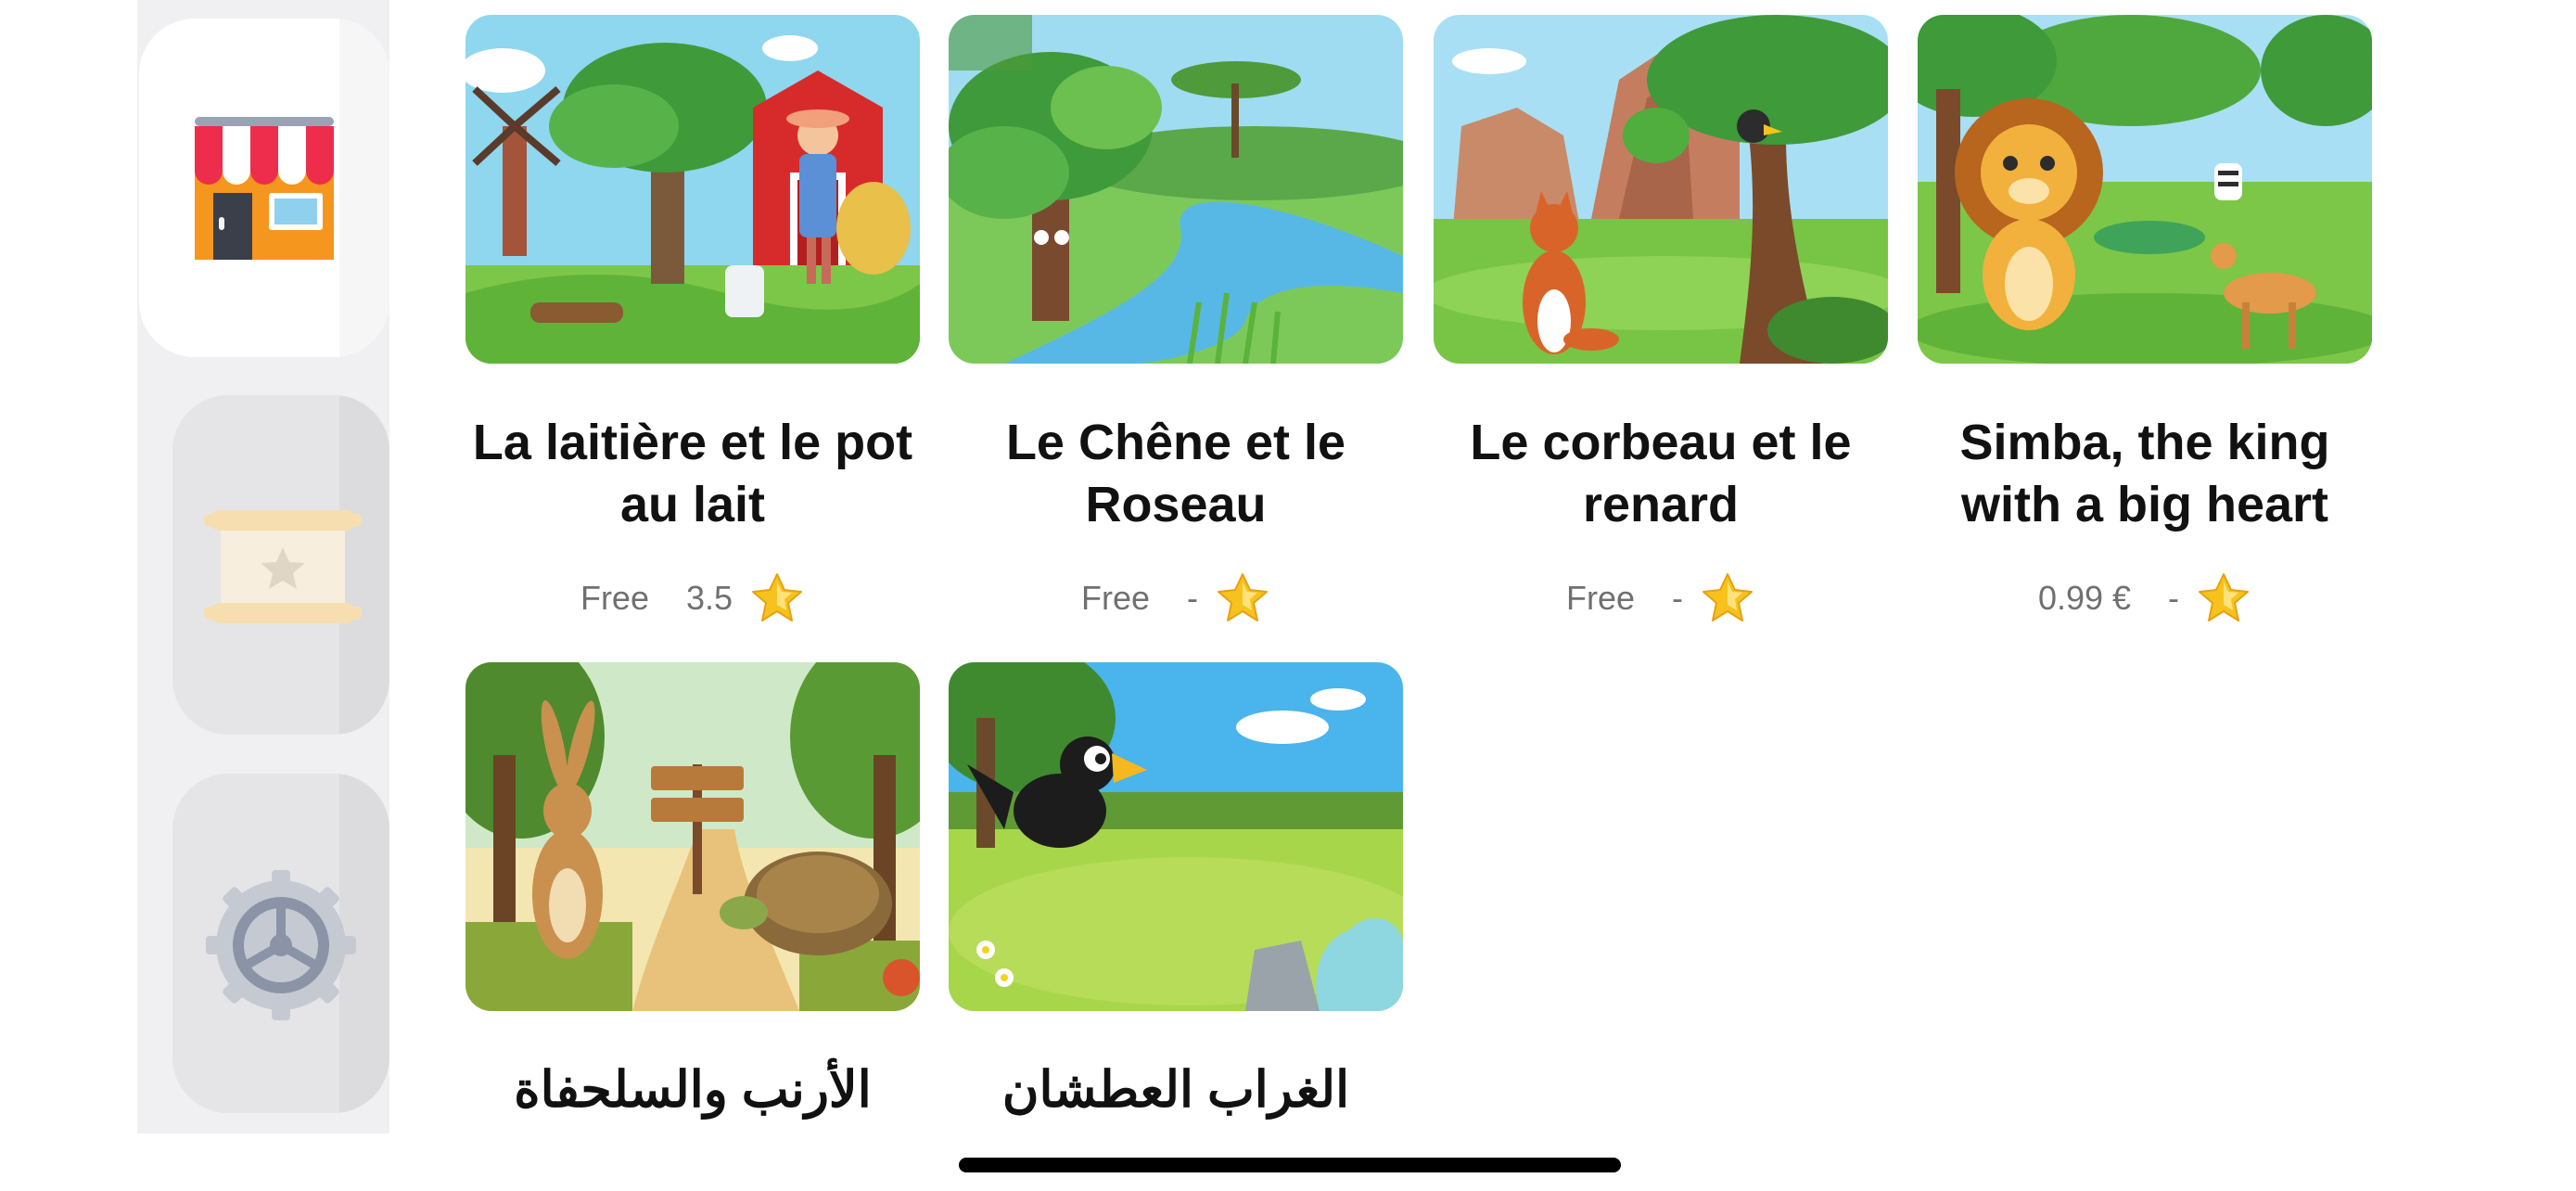  Describe the element at coordinates (1176, 1090) in the screenshot. I see `story-title: الغراب العطشان` at that location.